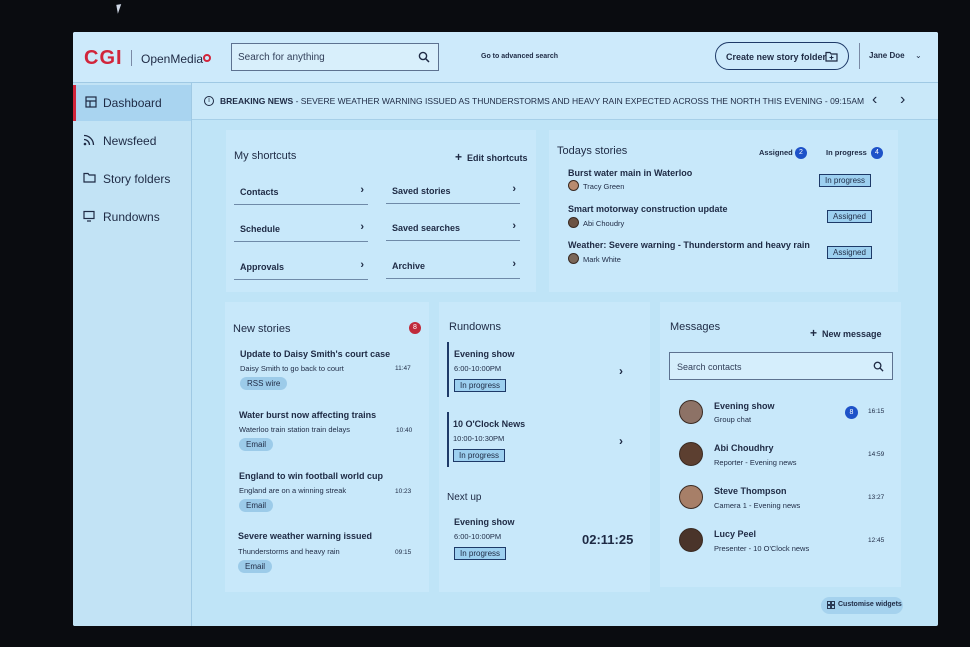  What do you see at coordinates (755, 462) in the screenshot?
I see `message-subtitle: Reporter - Evening news` at bounding box center [755, 462].